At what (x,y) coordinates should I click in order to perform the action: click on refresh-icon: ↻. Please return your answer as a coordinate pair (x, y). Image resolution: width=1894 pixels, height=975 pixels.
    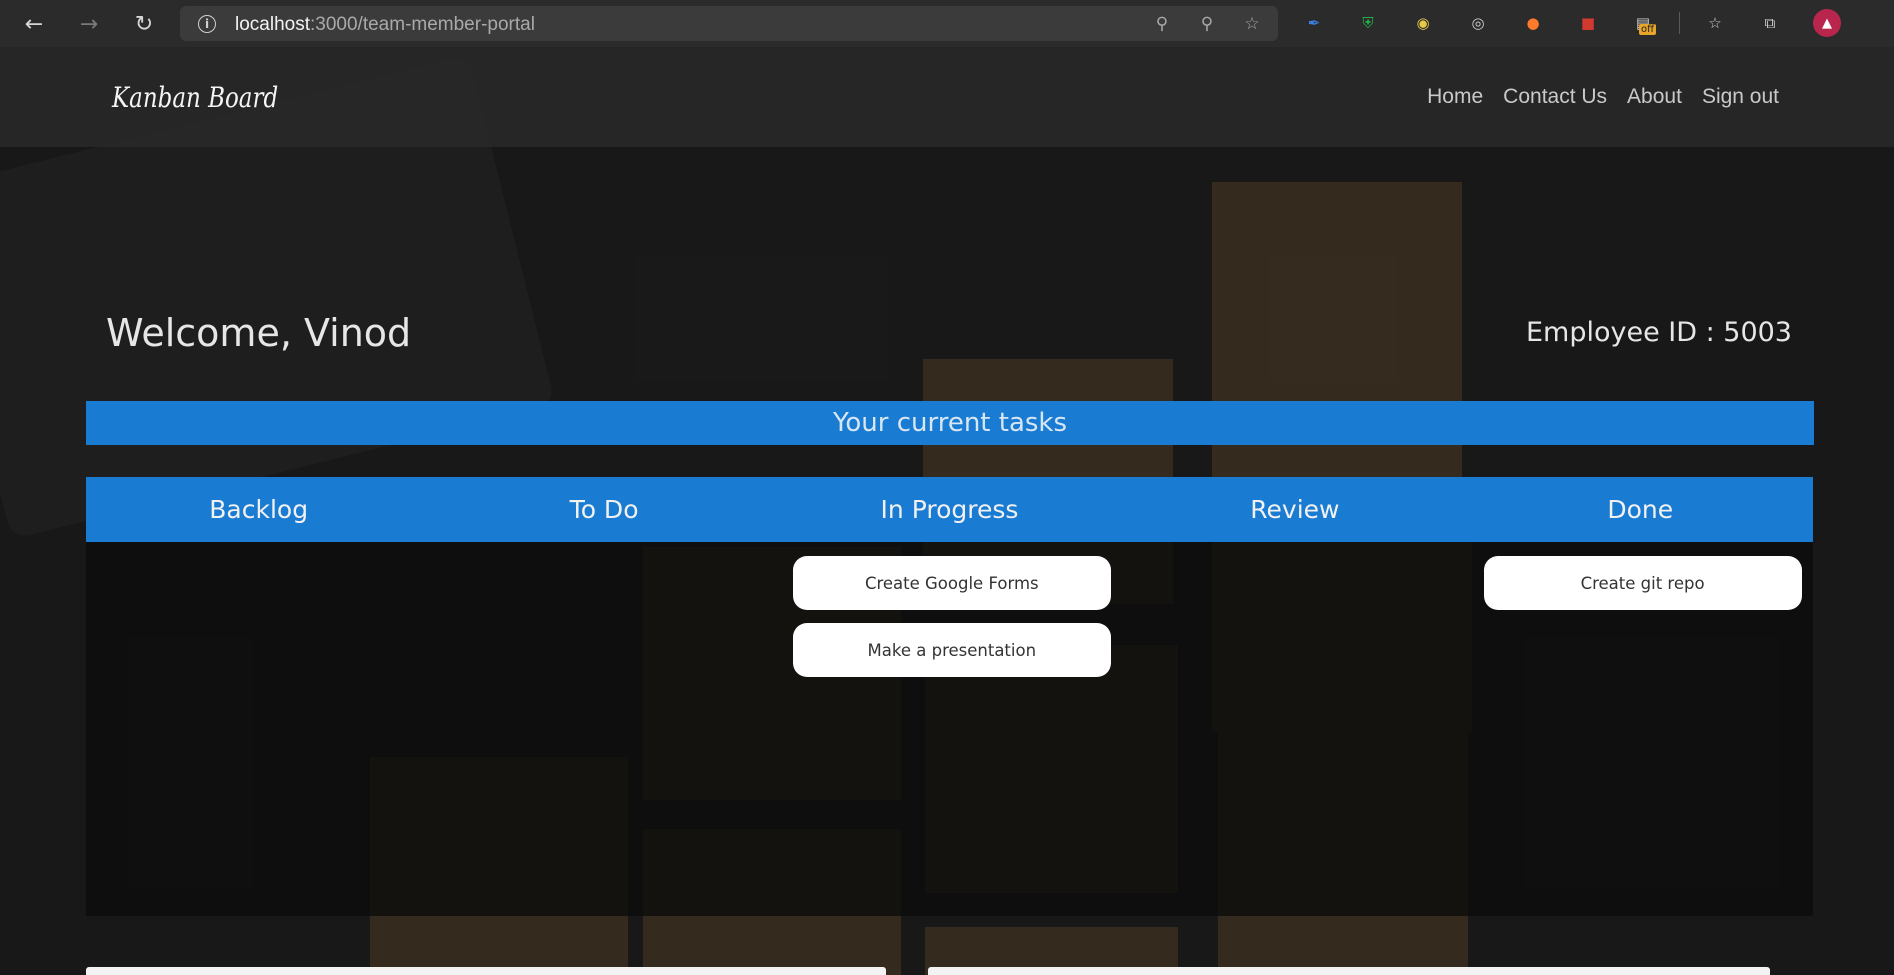
    Looking at the image, I should click on (144, 24).